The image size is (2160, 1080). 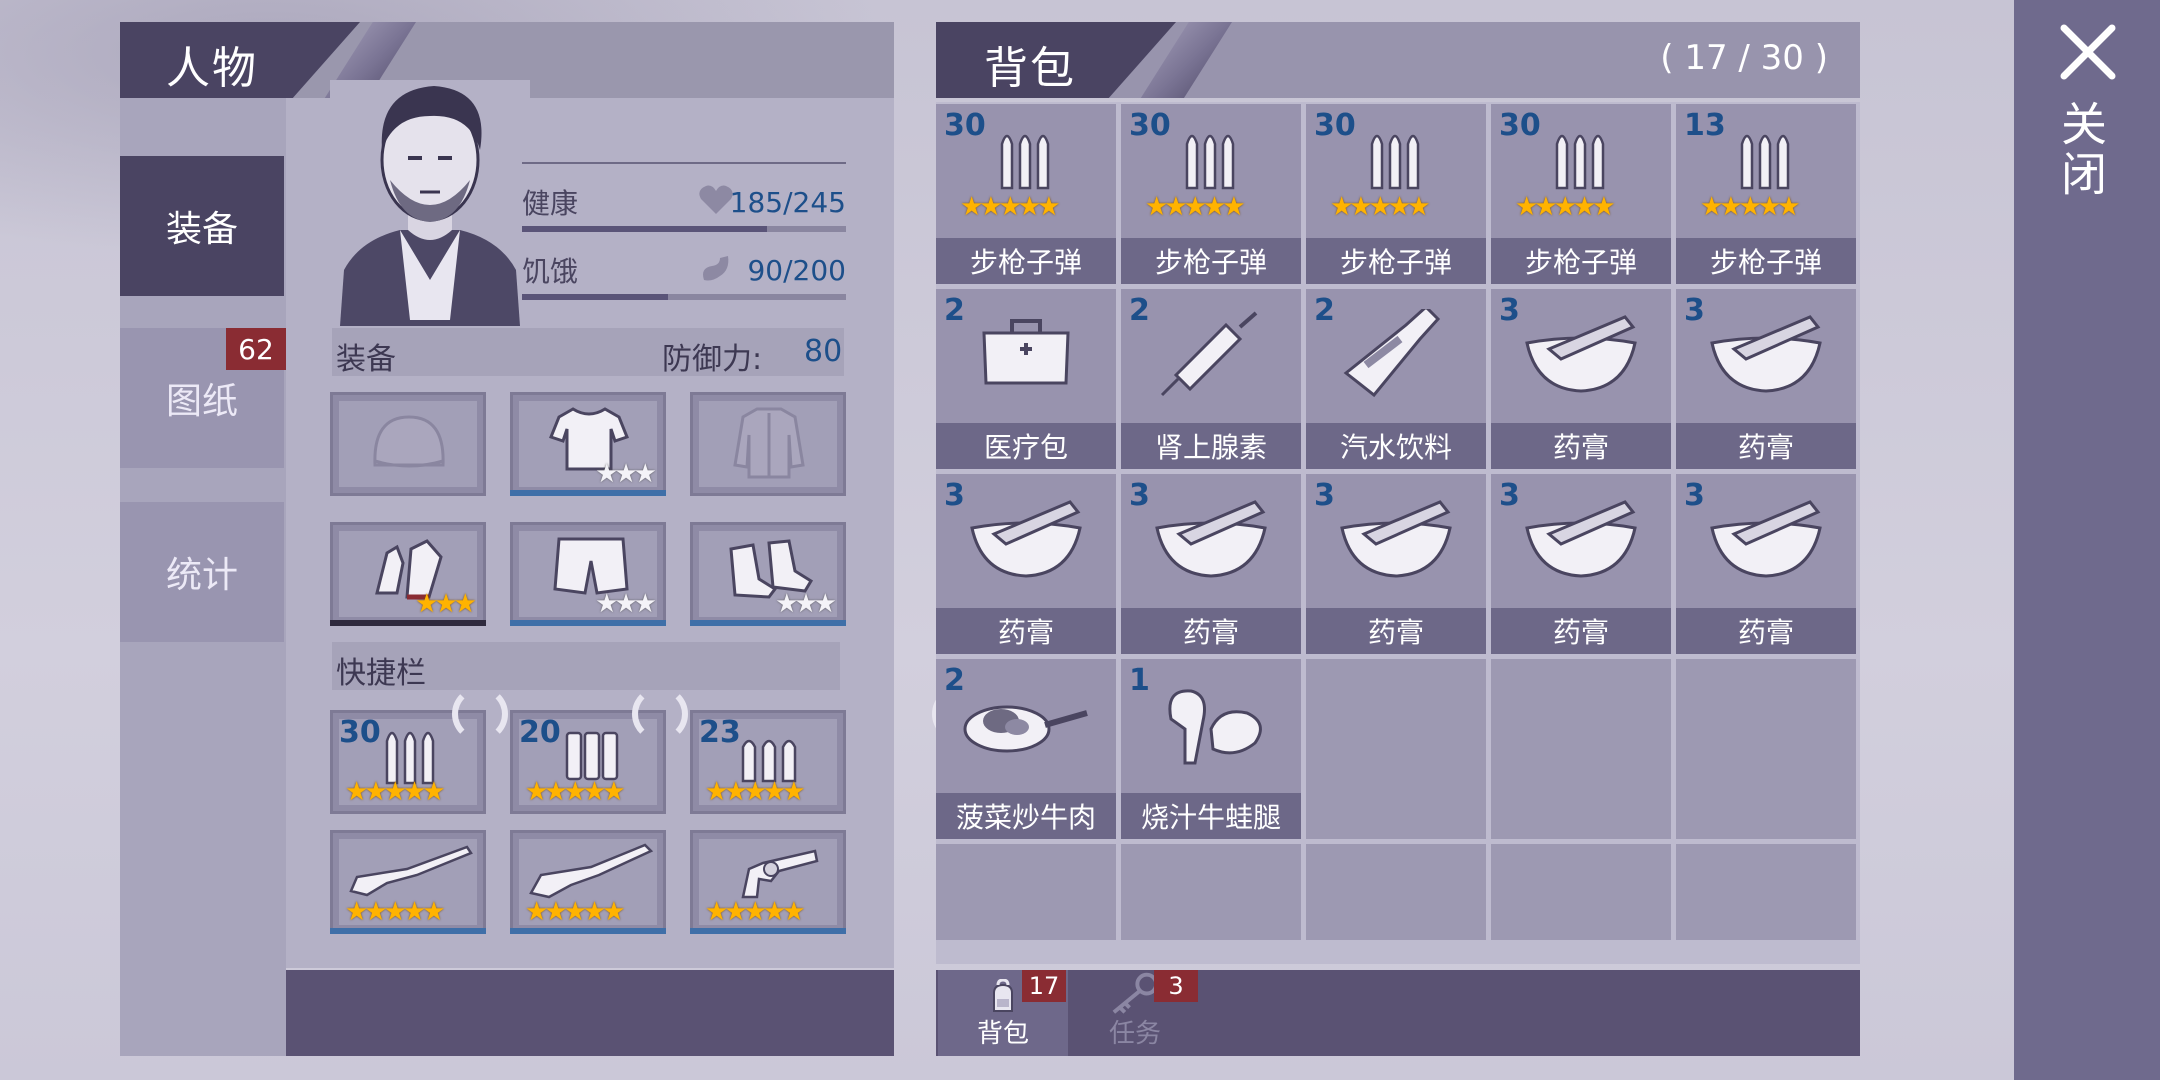 I want to click on equip-slot-hands: ★★★, so click(x=408, y=574).